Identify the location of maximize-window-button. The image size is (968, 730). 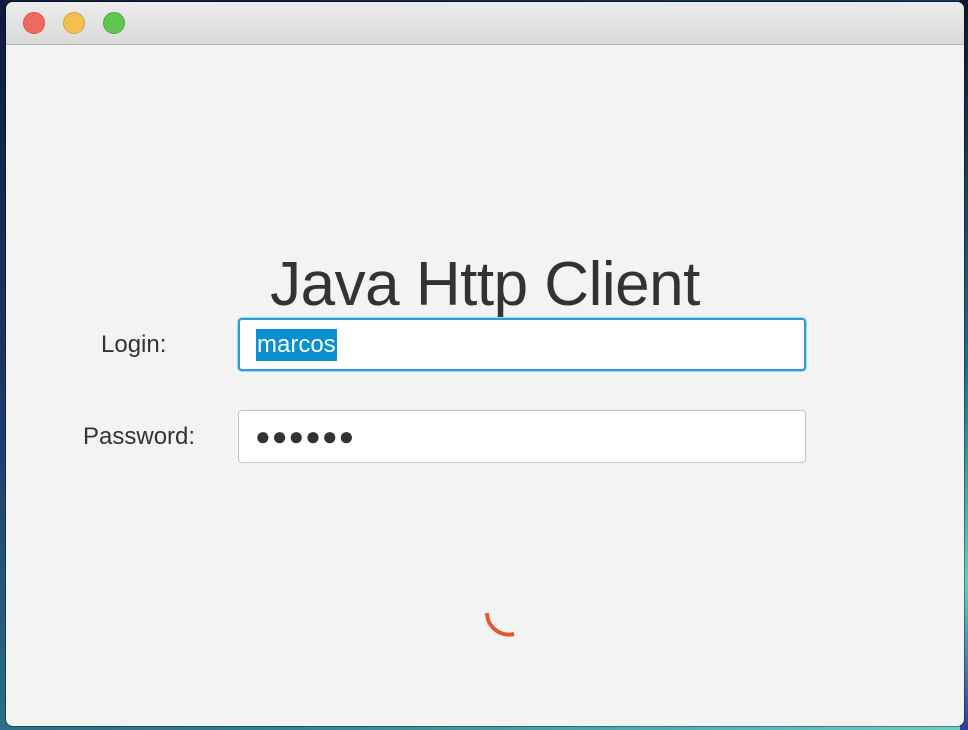
(114, 23).